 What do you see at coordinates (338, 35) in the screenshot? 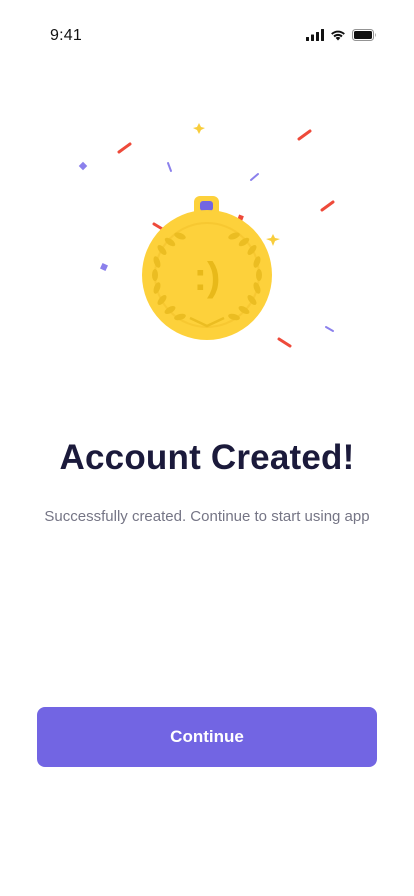
I see `wifi-icon` at bounding box center [338, 35].